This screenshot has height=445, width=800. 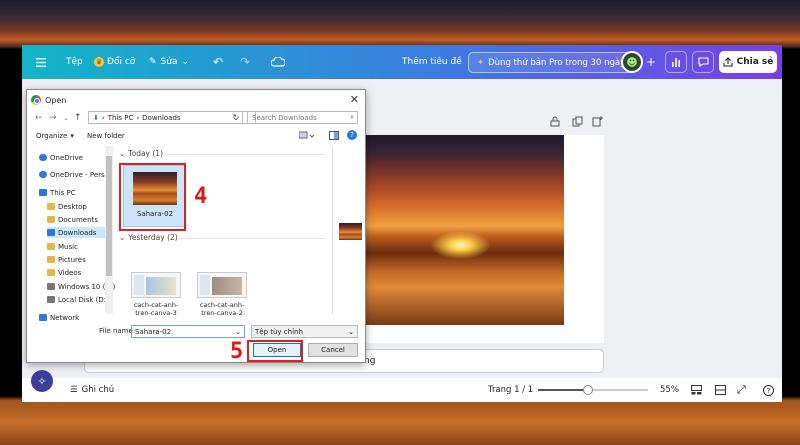 I want to click on file-name-row: File name: Sahara-02 ⌄ Tệp tùy chỉnh ⌄, so click(x=196, y=331).